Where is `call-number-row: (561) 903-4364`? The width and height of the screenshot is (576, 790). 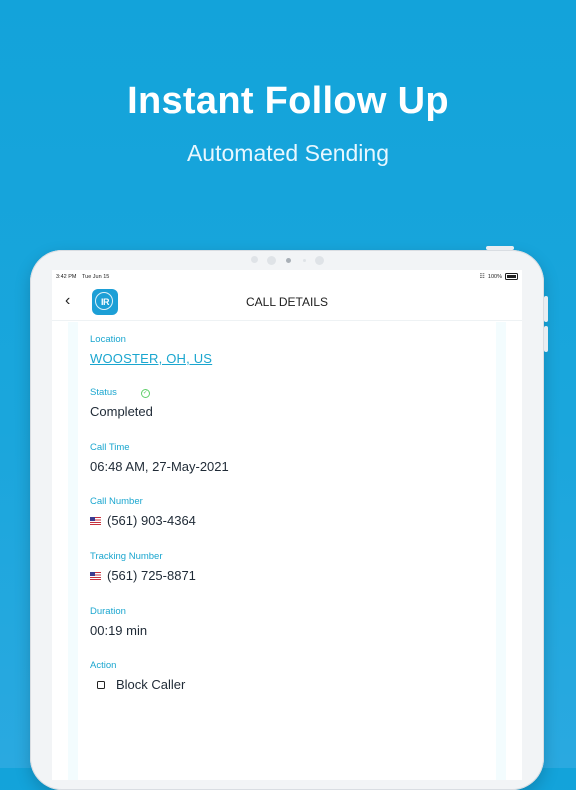 call-number-row: (561) 903-4364 is located at coordinates (143, 520).